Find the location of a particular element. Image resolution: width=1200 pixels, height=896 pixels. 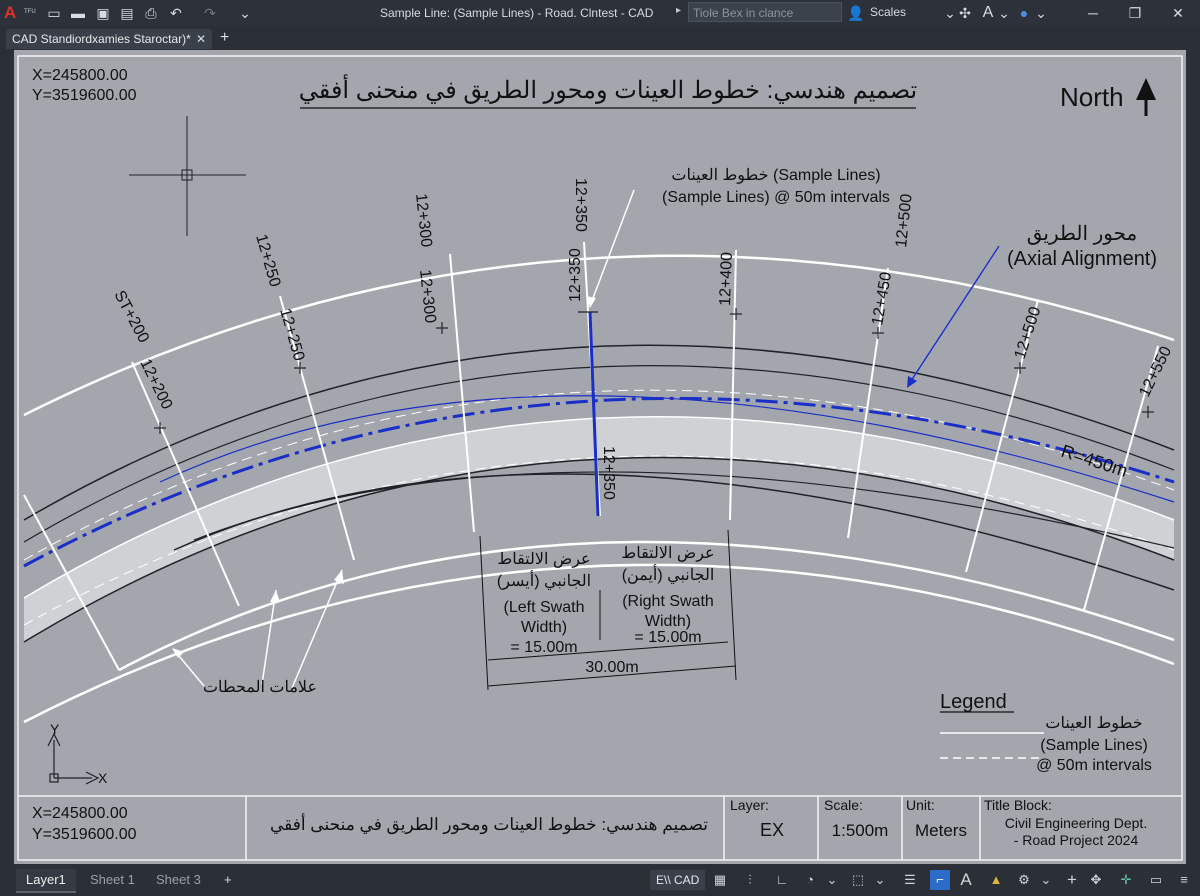

right-swath-line5: = 15.00m is located at coordinates (667, 637).